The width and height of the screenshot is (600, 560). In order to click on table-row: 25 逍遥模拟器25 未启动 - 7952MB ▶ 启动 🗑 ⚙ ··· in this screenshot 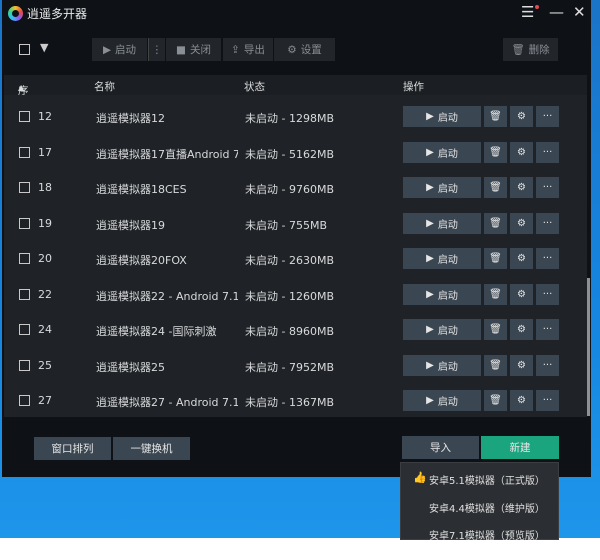, I will do `click(295, 365)`.